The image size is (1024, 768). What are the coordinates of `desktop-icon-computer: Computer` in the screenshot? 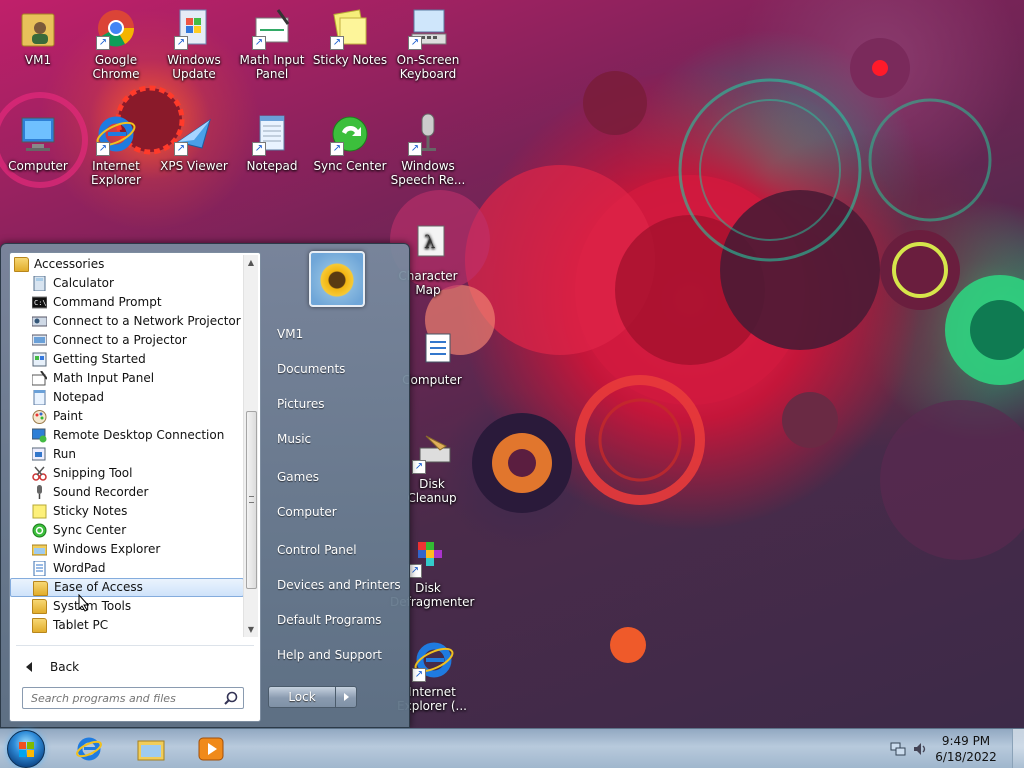 It's located at (38, 142).